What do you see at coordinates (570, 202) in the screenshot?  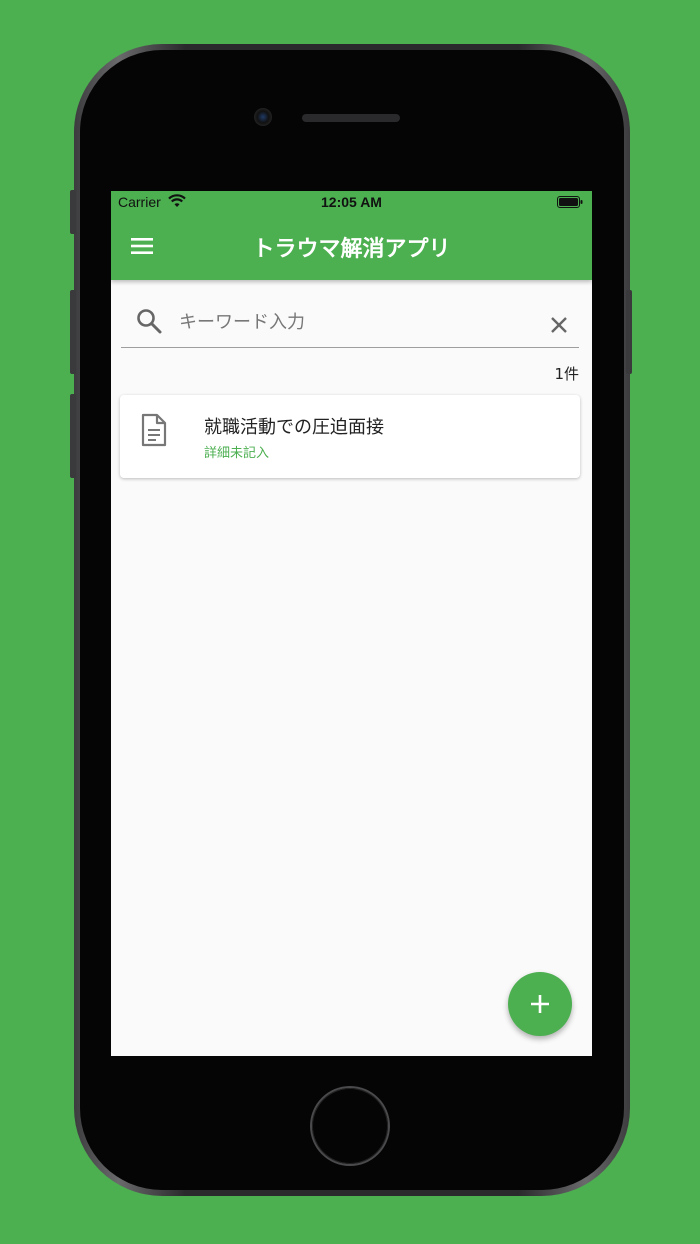 I see `battery-icon` at bounding box center [570, 202].